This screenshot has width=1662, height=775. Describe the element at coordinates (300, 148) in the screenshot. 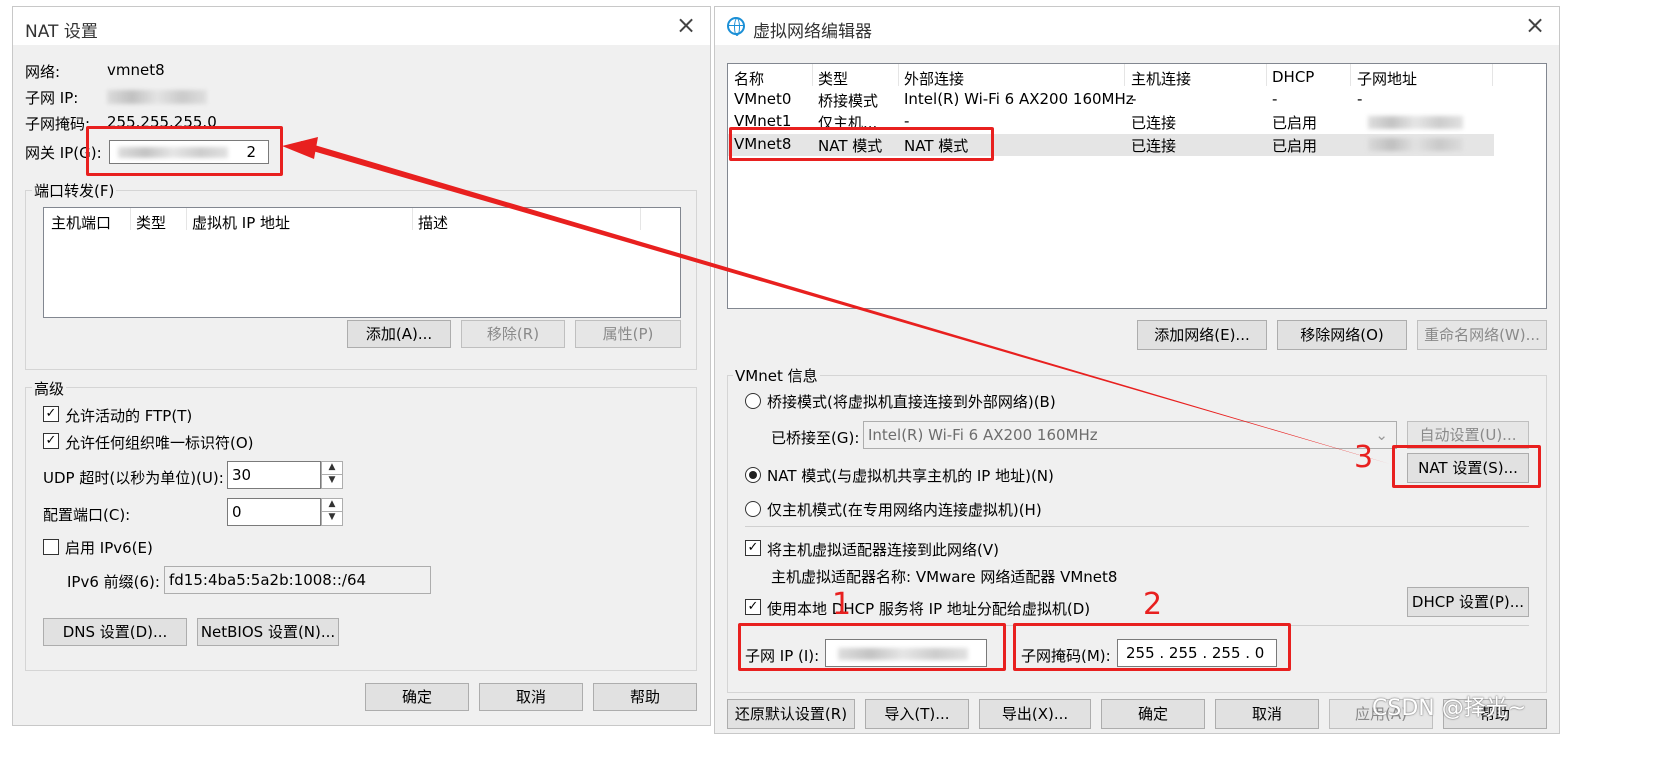

I see `arrow-head` at that location.